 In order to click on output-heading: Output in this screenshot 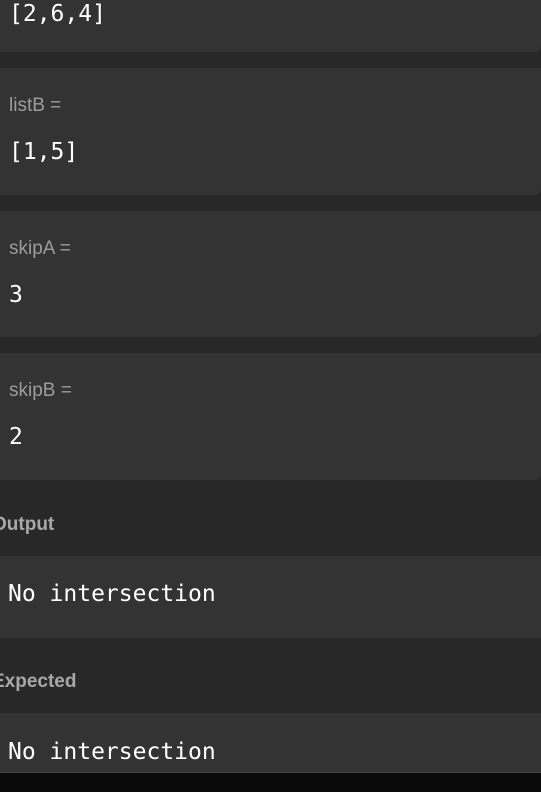, I will do `click(27, 524)`.